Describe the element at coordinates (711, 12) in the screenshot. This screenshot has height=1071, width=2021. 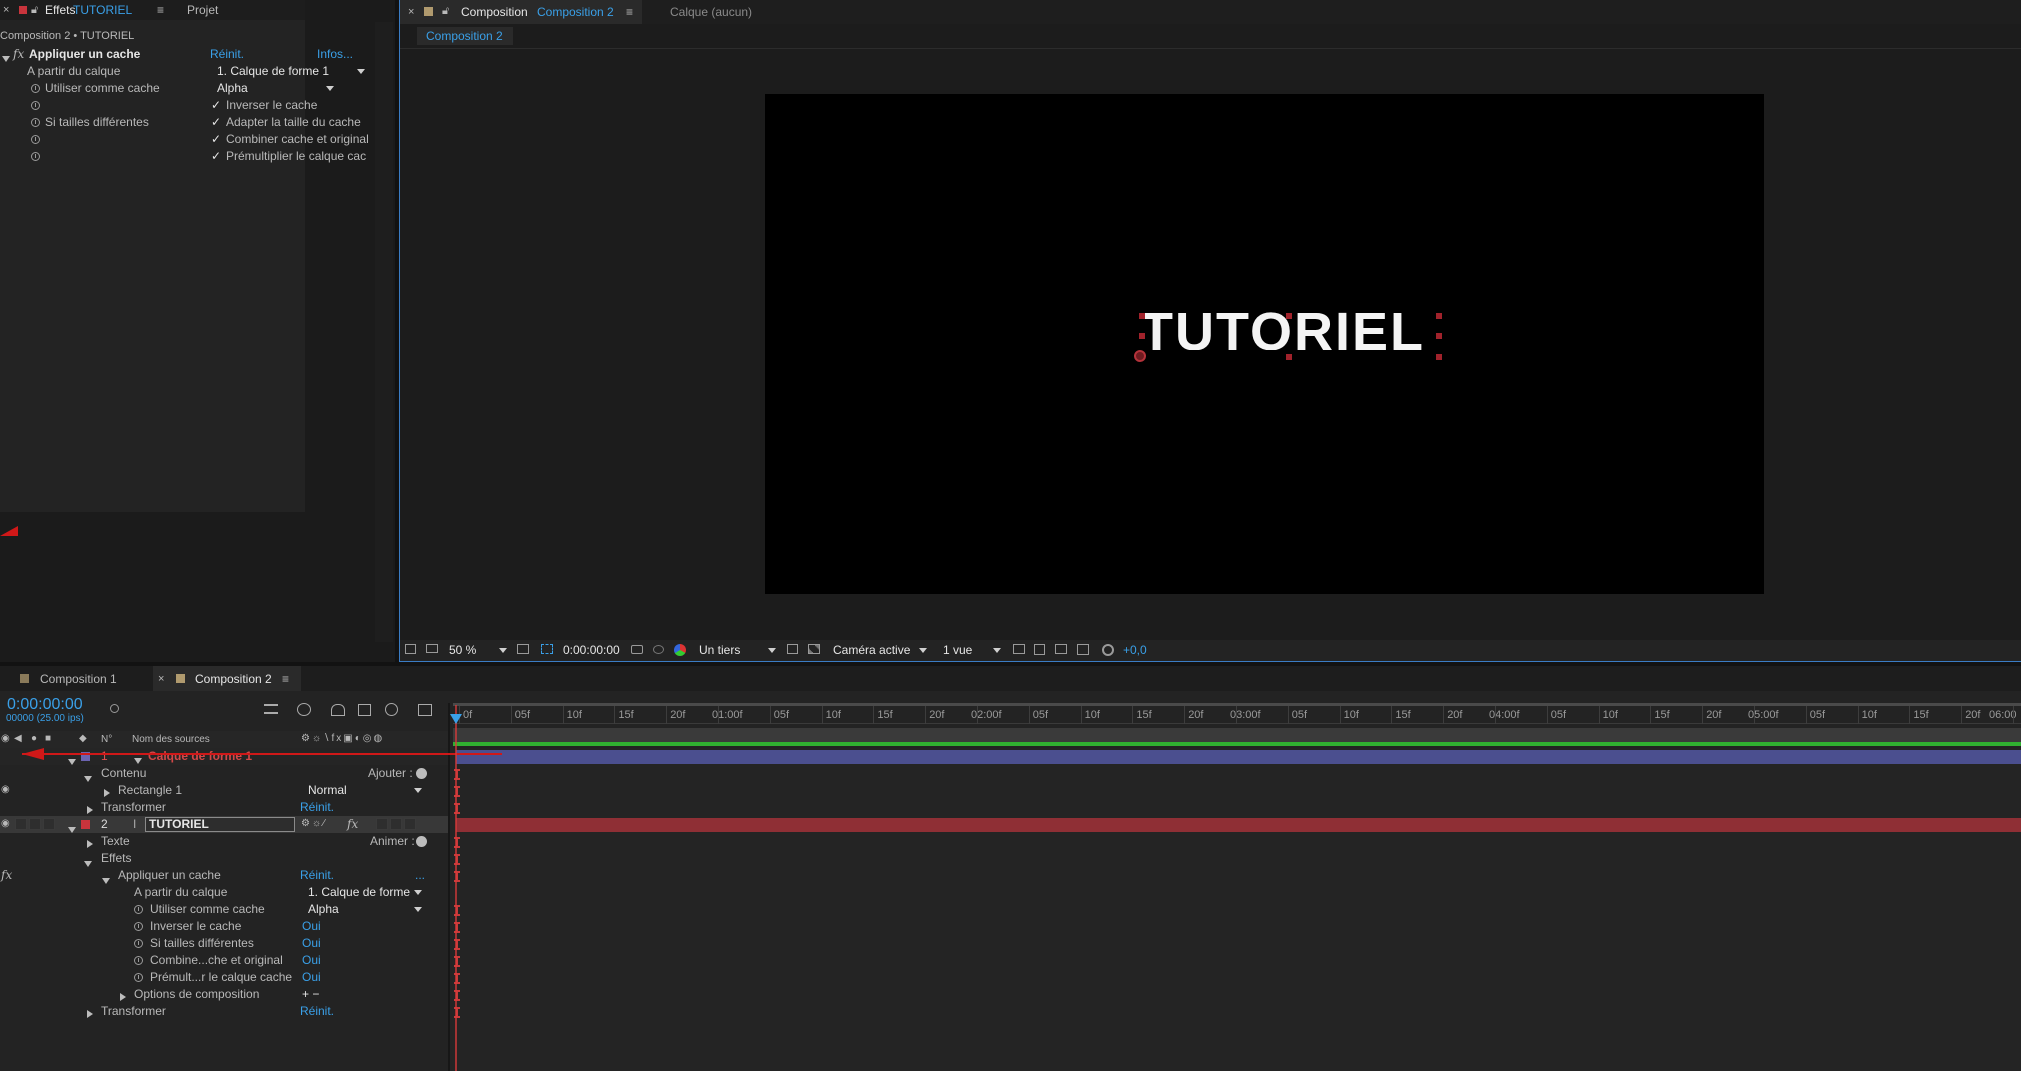
I see `layer-viewer-tab: Calque (aucun)` at that location.